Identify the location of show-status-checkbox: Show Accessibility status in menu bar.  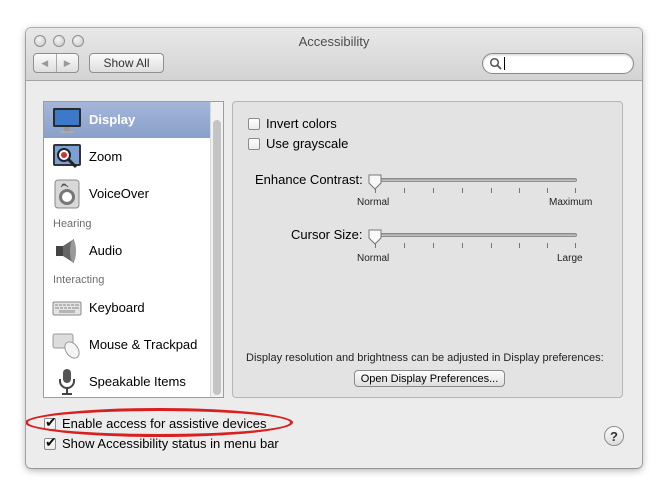
(161, 442).